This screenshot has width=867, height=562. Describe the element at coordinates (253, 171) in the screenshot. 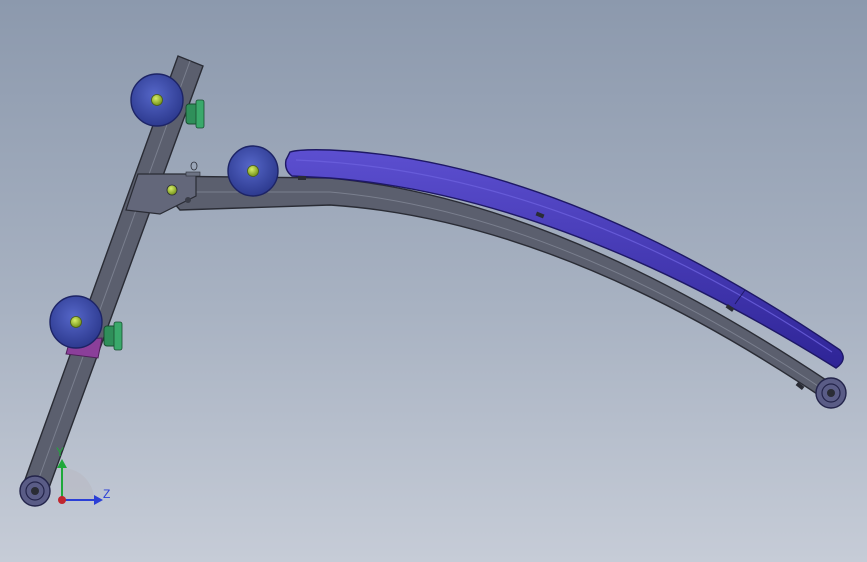

I see `seat-roller` at that location.